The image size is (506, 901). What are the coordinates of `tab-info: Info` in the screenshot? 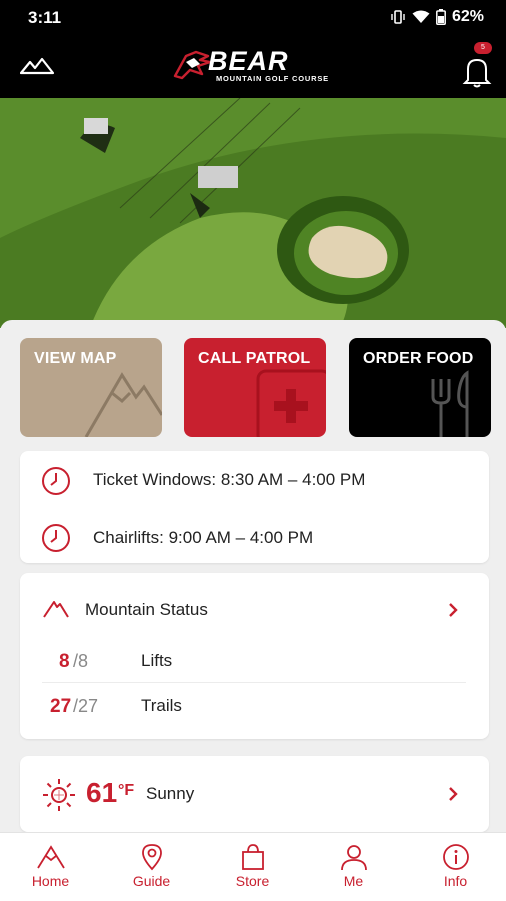 It's located at (455, 867).